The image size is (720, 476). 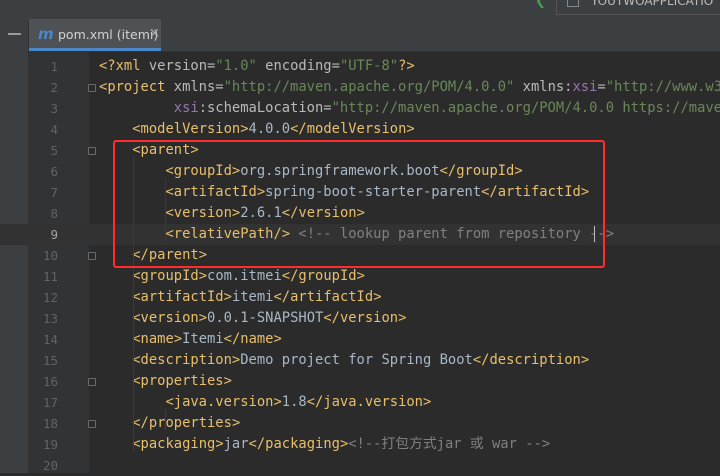 What do you see at coordinates (540, 4) in the screenshot?
I see `run-arrow-icon: ❮` at bounding box center [540, 4].